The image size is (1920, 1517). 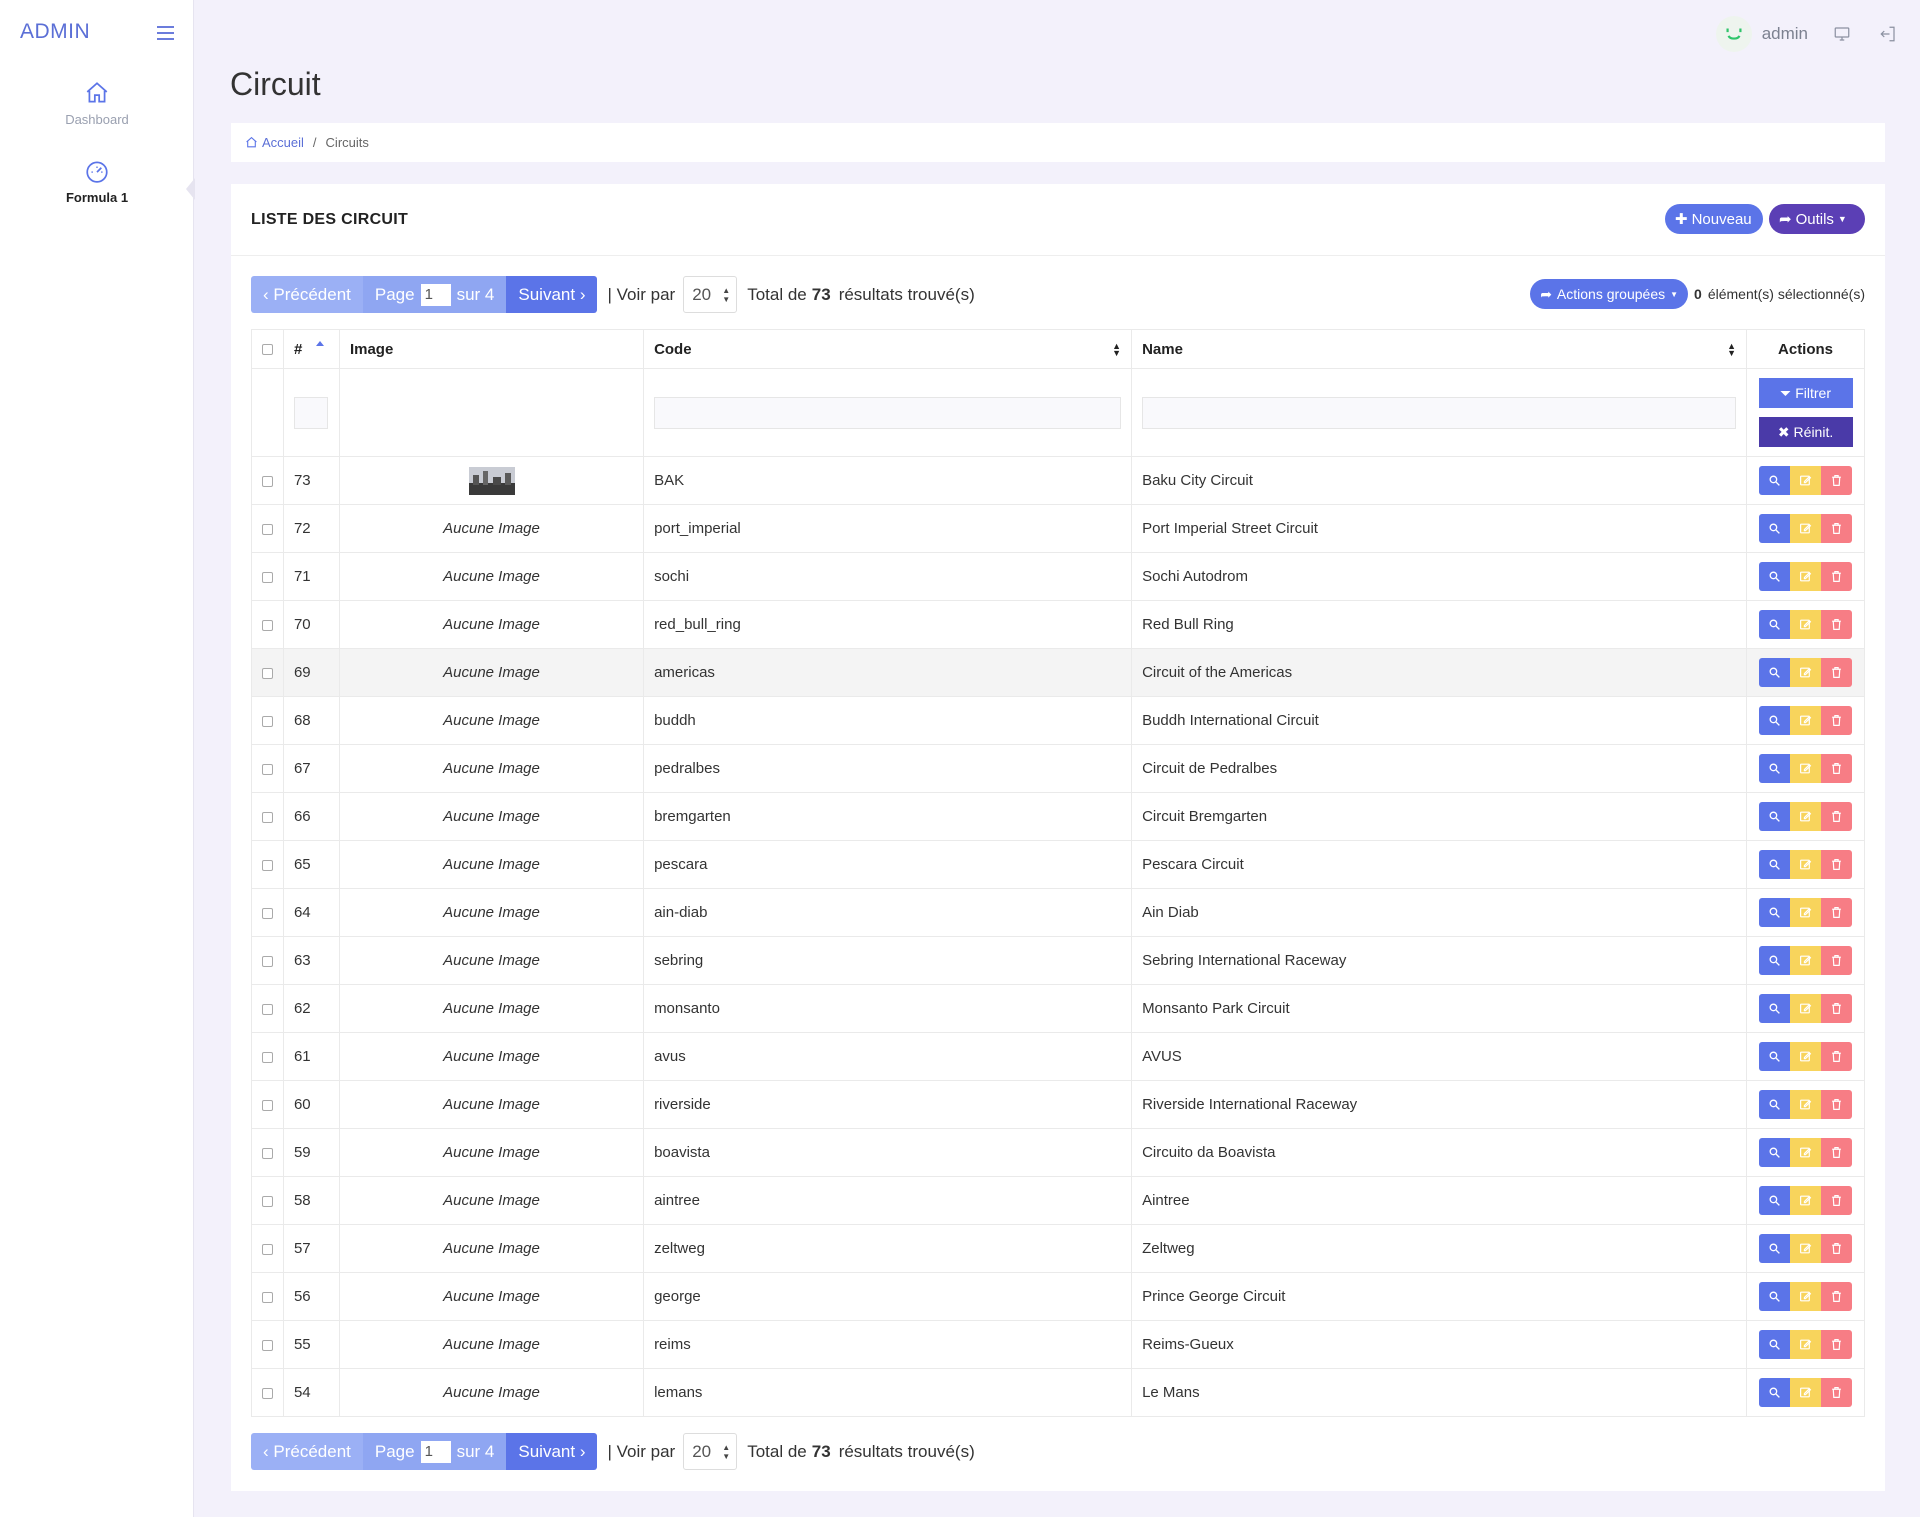 What do you see at coordinates (1842, 34) in the screenshot?
I see `monitor-icon` at bounding box center [1842, 34].